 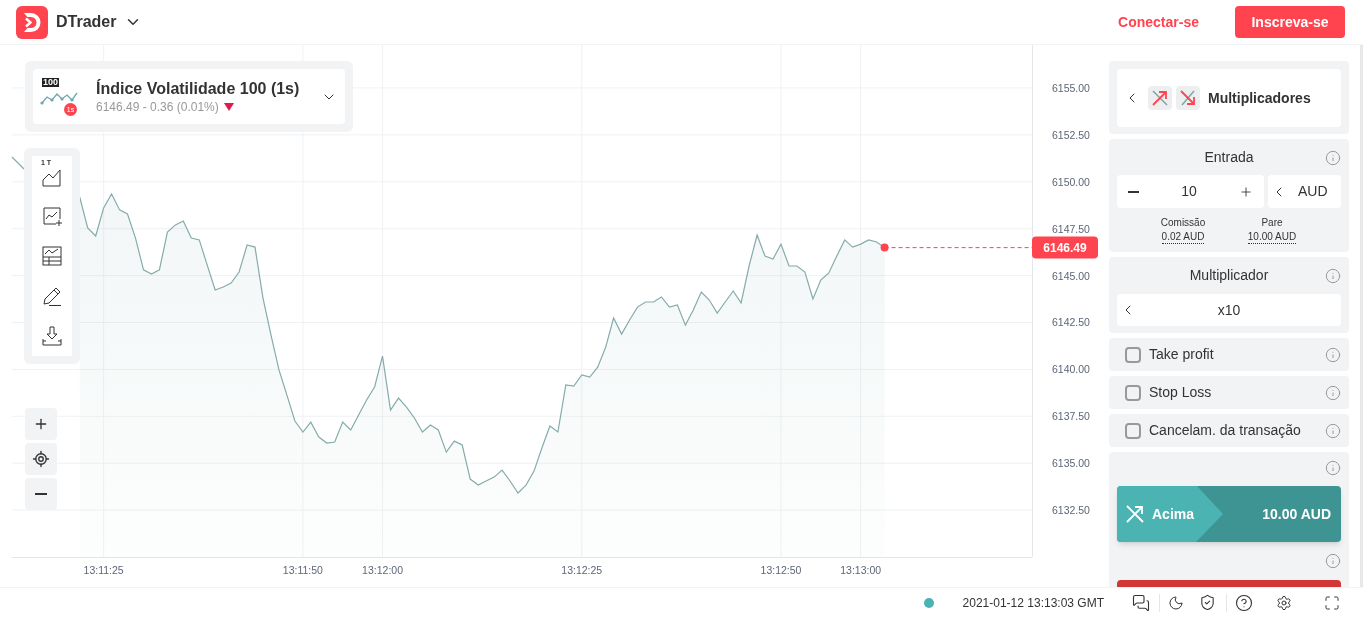 I want to click on option-label: Take profit, so click(x=1181, y=354).